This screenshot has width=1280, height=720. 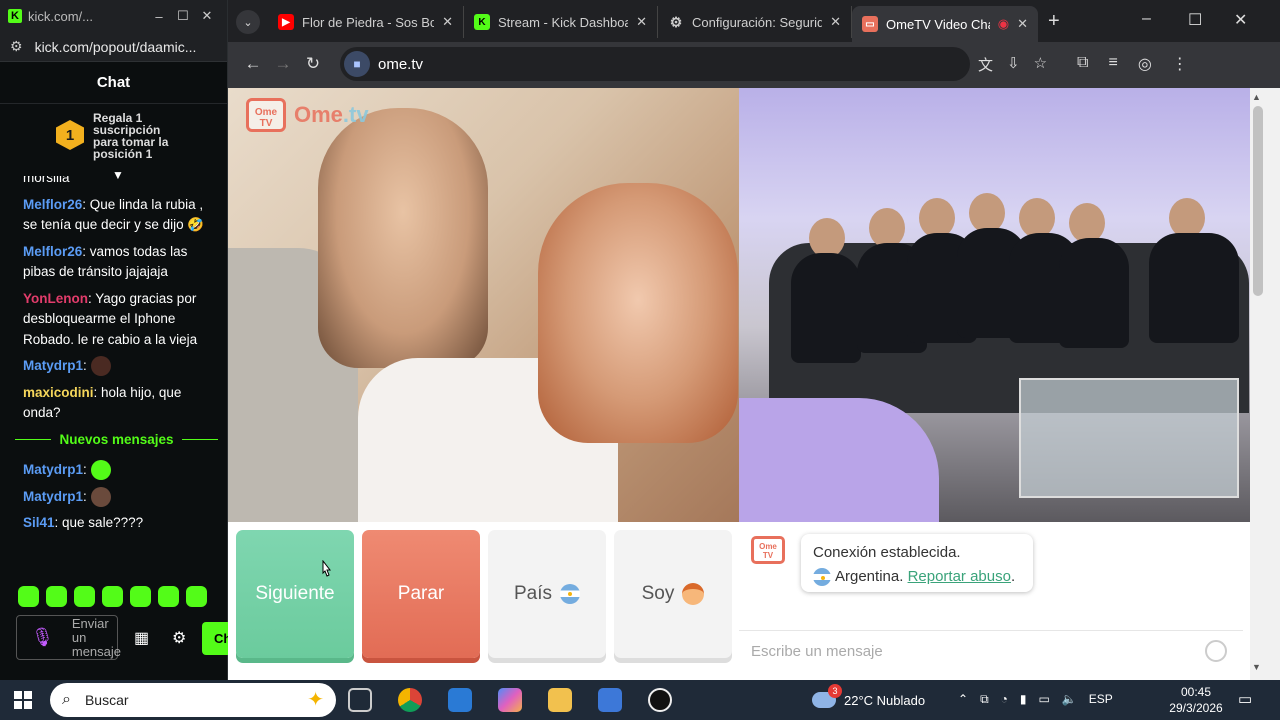 I want to click on reload-icon: ↻, so click(x=313, y=64).